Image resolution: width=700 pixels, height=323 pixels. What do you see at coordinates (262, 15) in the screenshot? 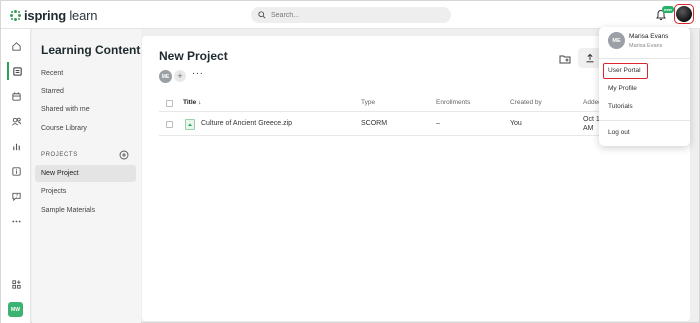
I see `search-icon` at bounding box center [262, 15].